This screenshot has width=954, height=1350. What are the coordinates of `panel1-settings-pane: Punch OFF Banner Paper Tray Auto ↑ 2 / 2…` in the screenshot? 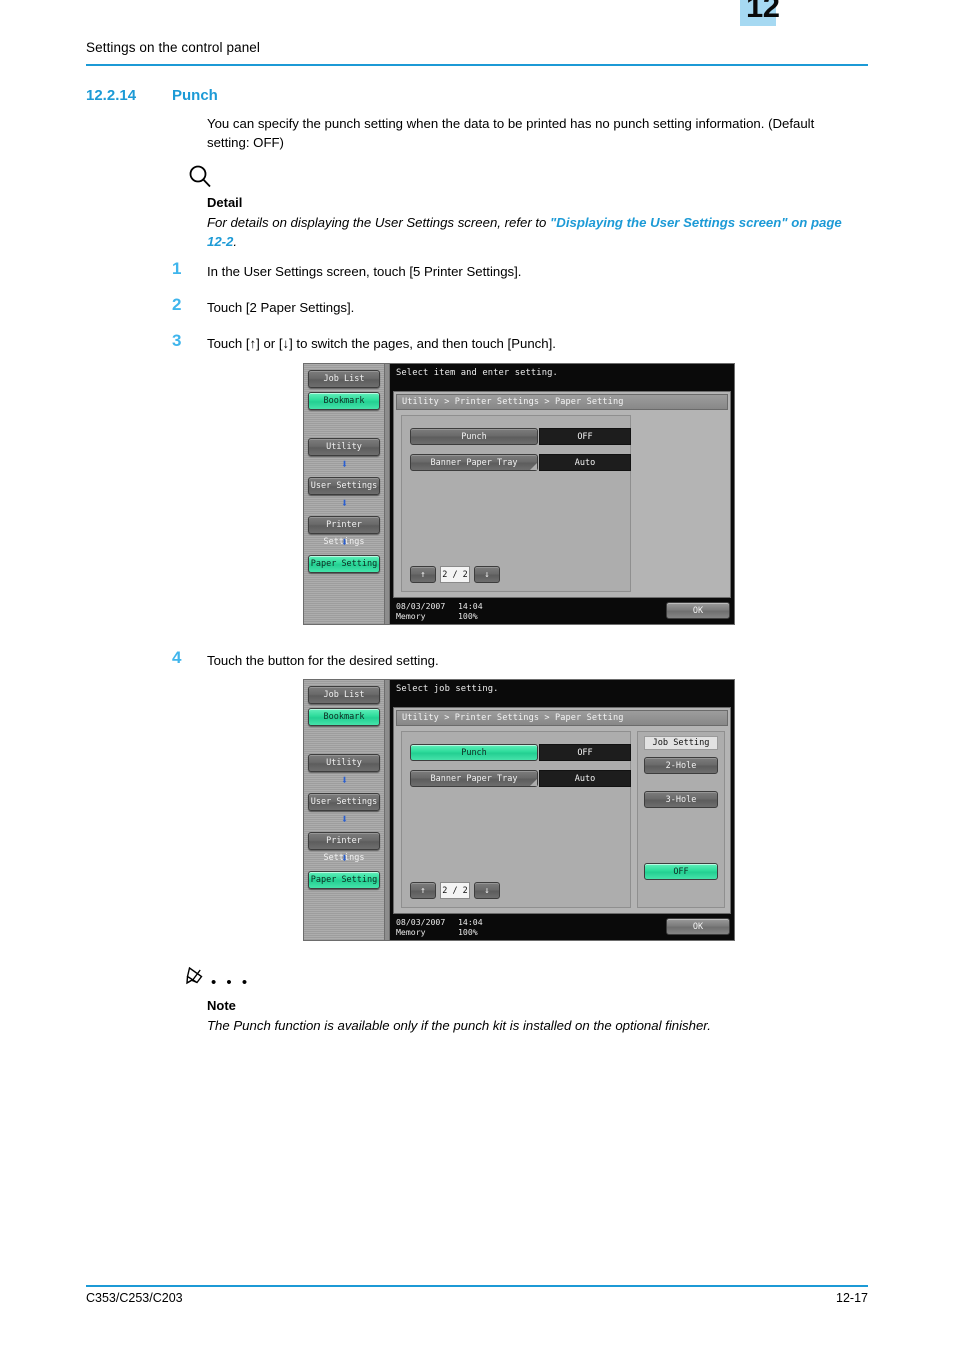 It's located at (516, 503).